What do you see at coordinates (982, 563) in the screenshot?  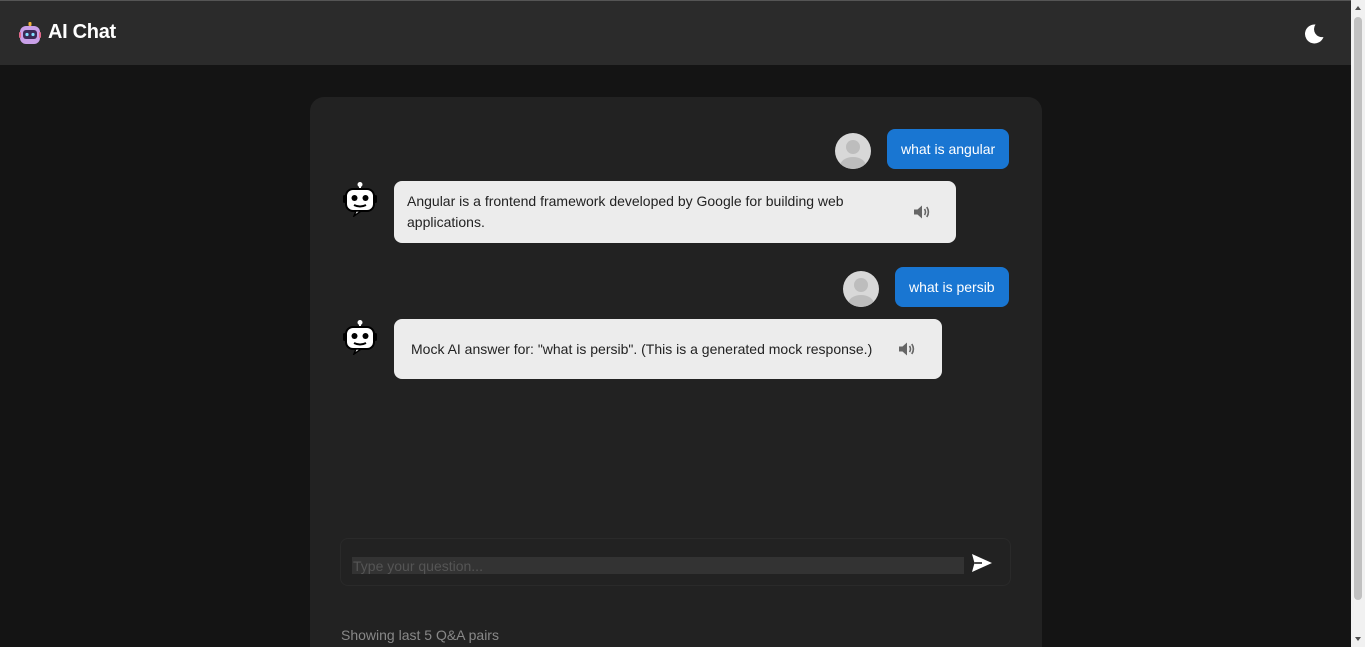 I see `send-icon` at bounding box center [982, 563].